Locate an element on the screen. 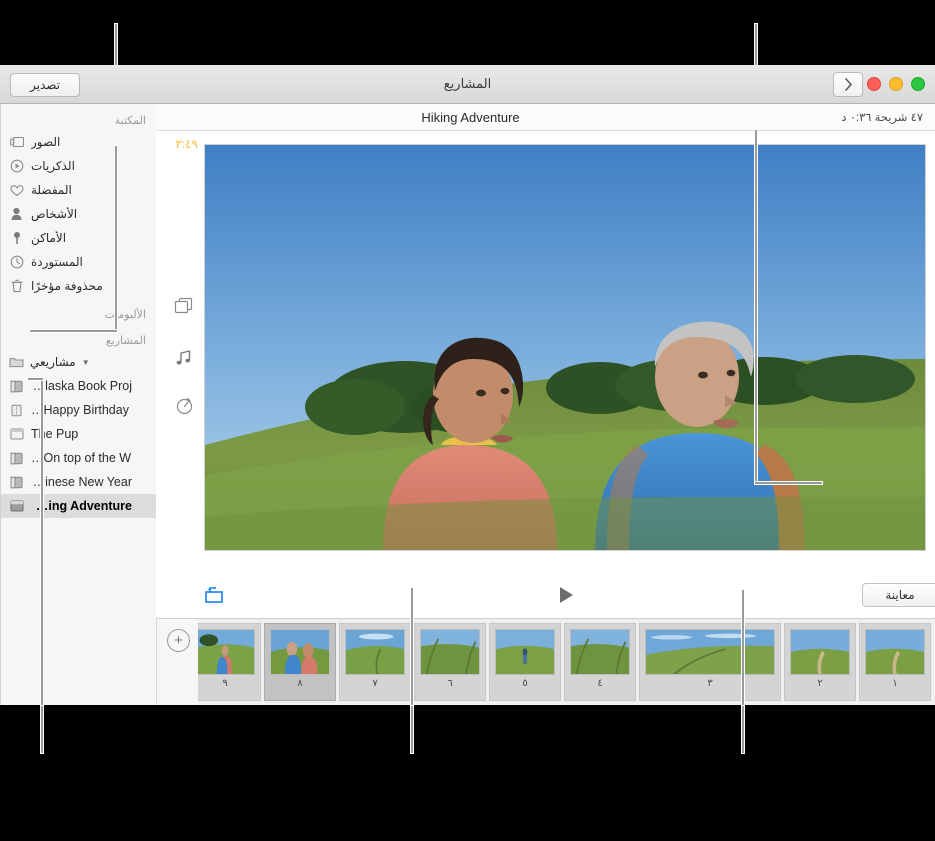 This screenshot has height=841, width=935. close-button is located at coordinates (874, 84).